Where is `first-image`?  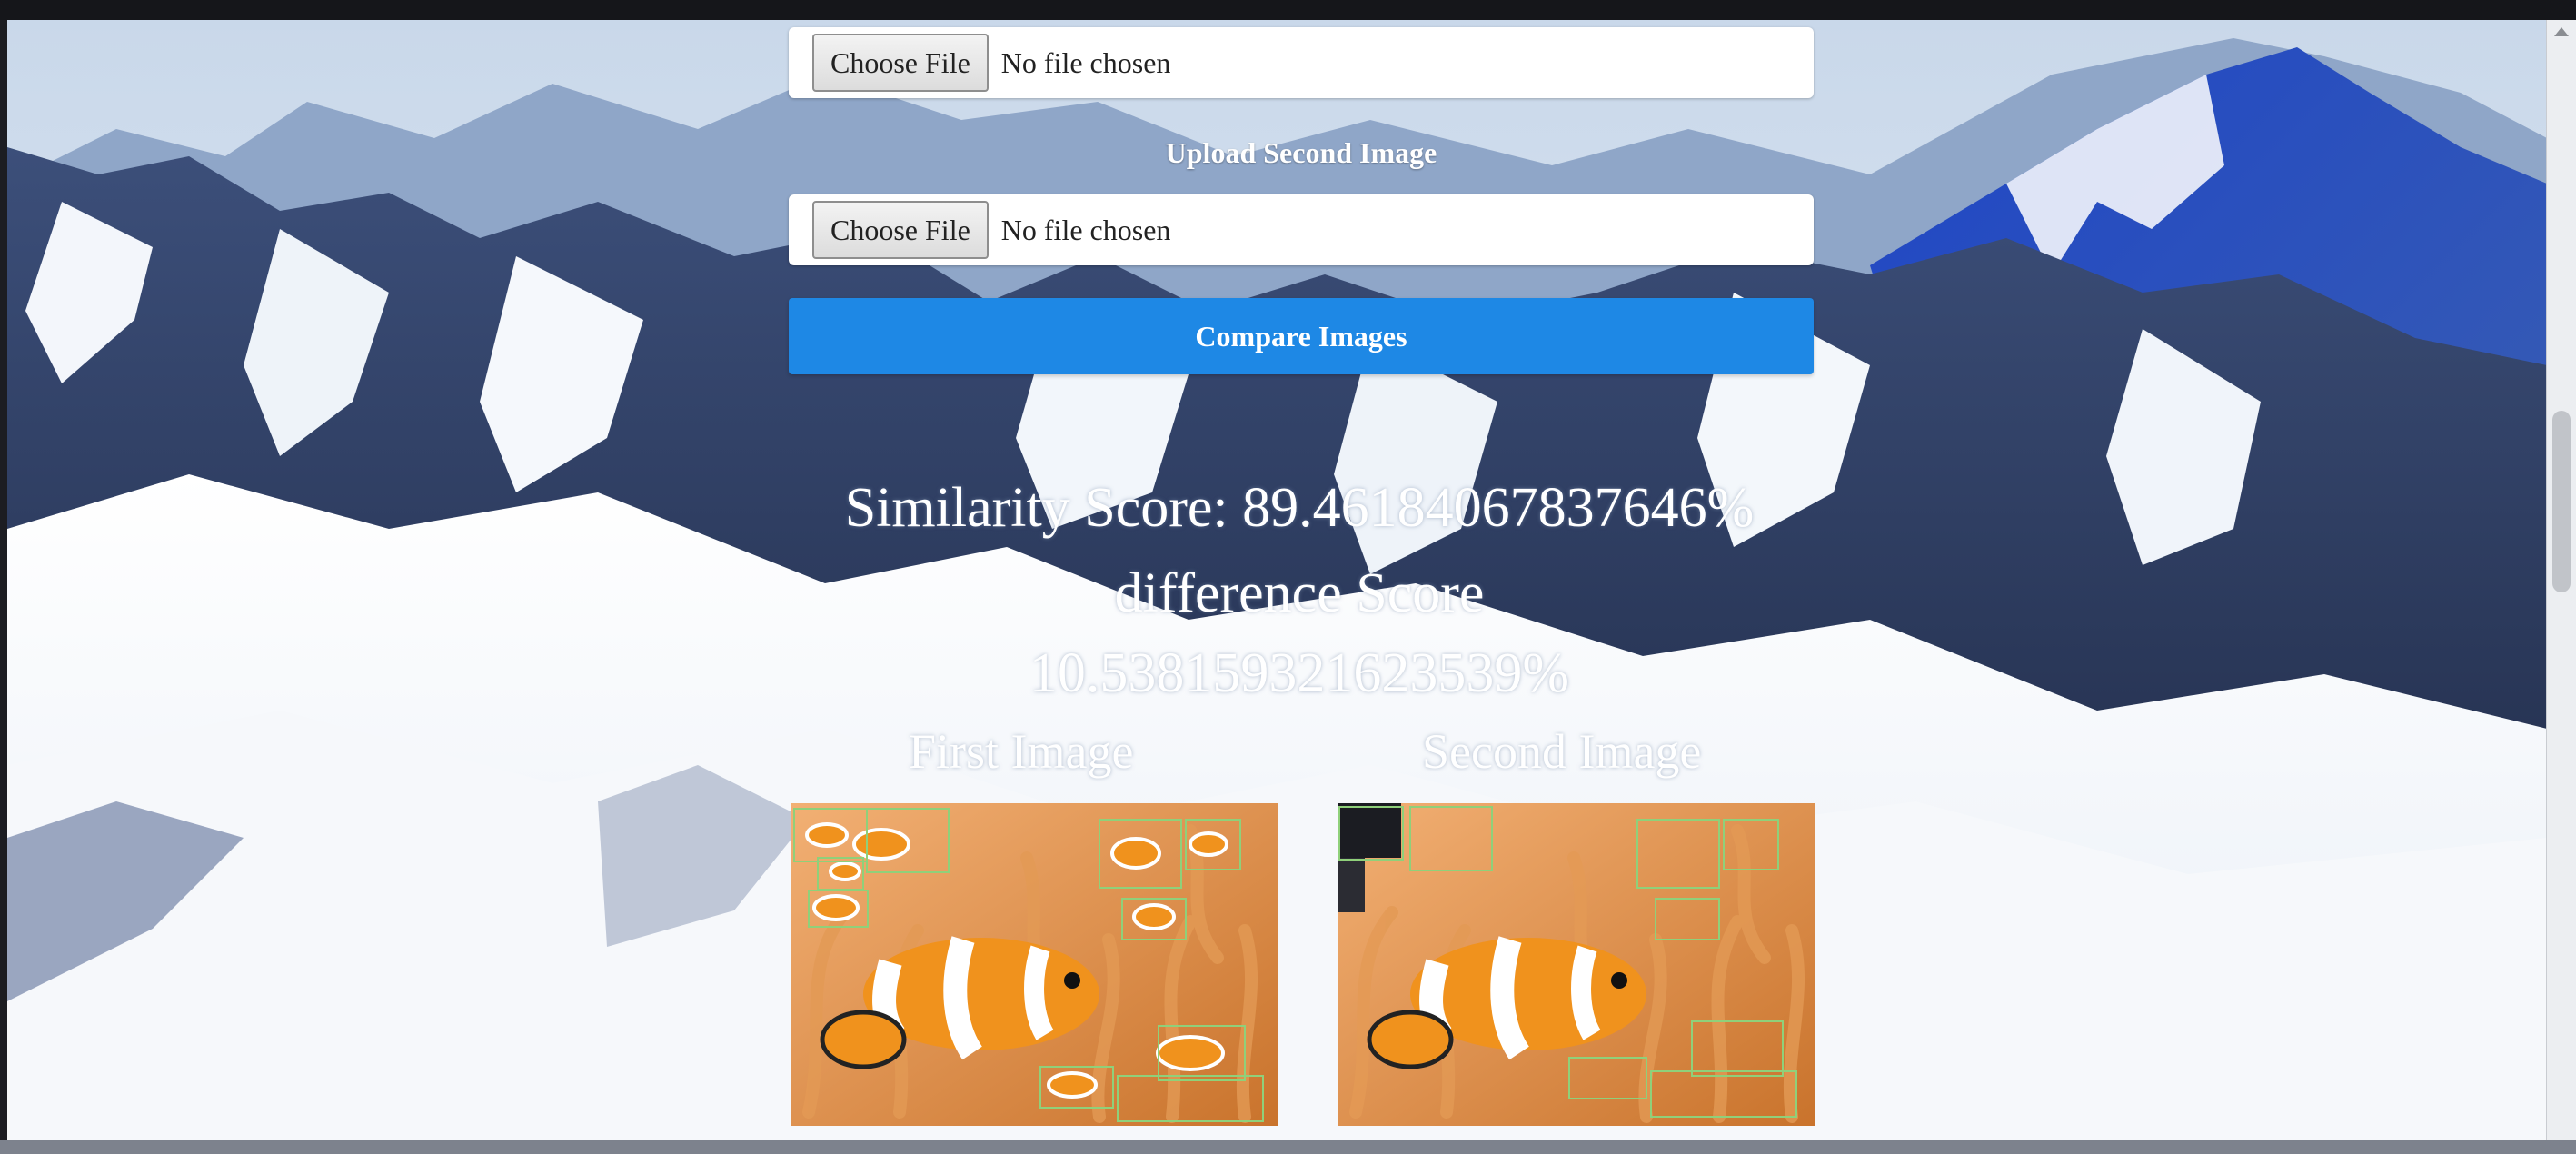 first-image is located at coordinates (1035, 965).